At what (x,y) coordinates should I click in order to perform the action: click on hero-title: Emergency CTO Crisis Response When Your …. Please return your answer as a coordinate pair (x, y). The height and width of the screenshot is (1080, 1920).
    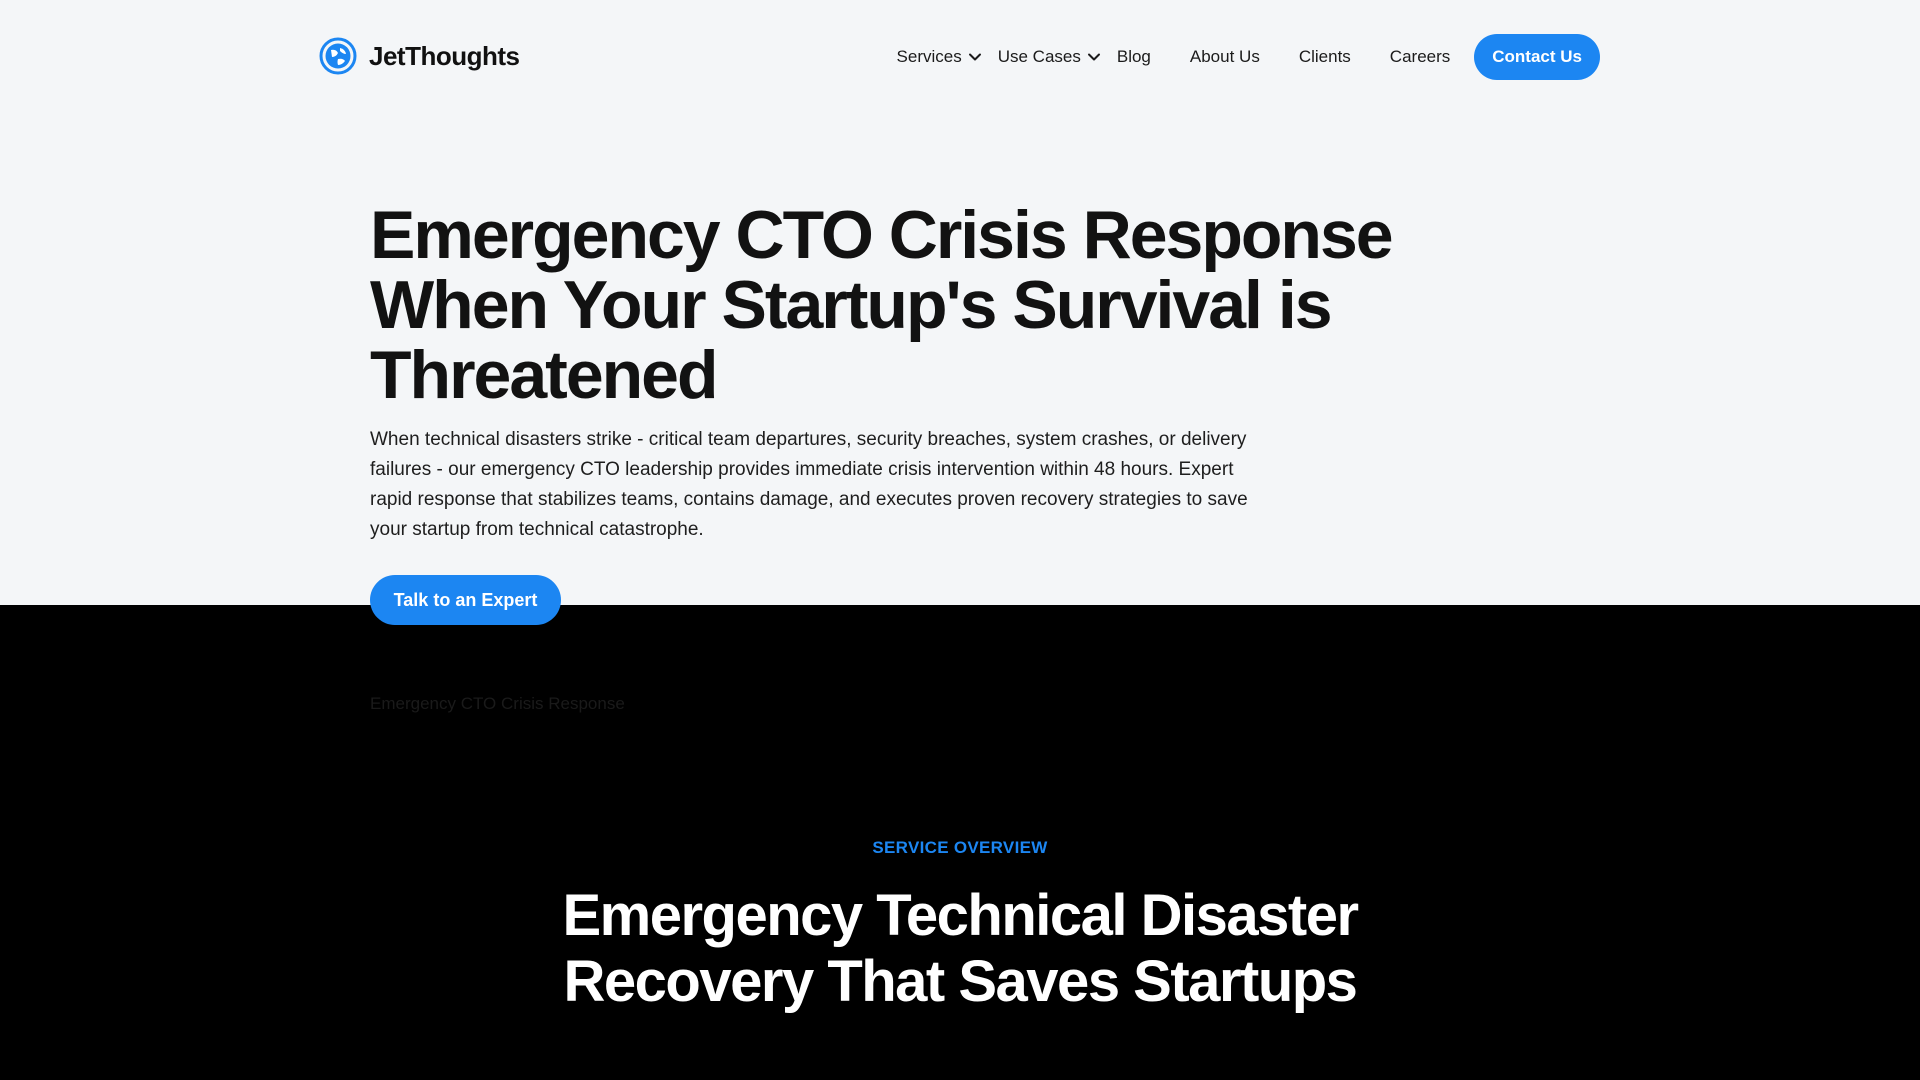
    Looking at the image, I should click on (882, 305).